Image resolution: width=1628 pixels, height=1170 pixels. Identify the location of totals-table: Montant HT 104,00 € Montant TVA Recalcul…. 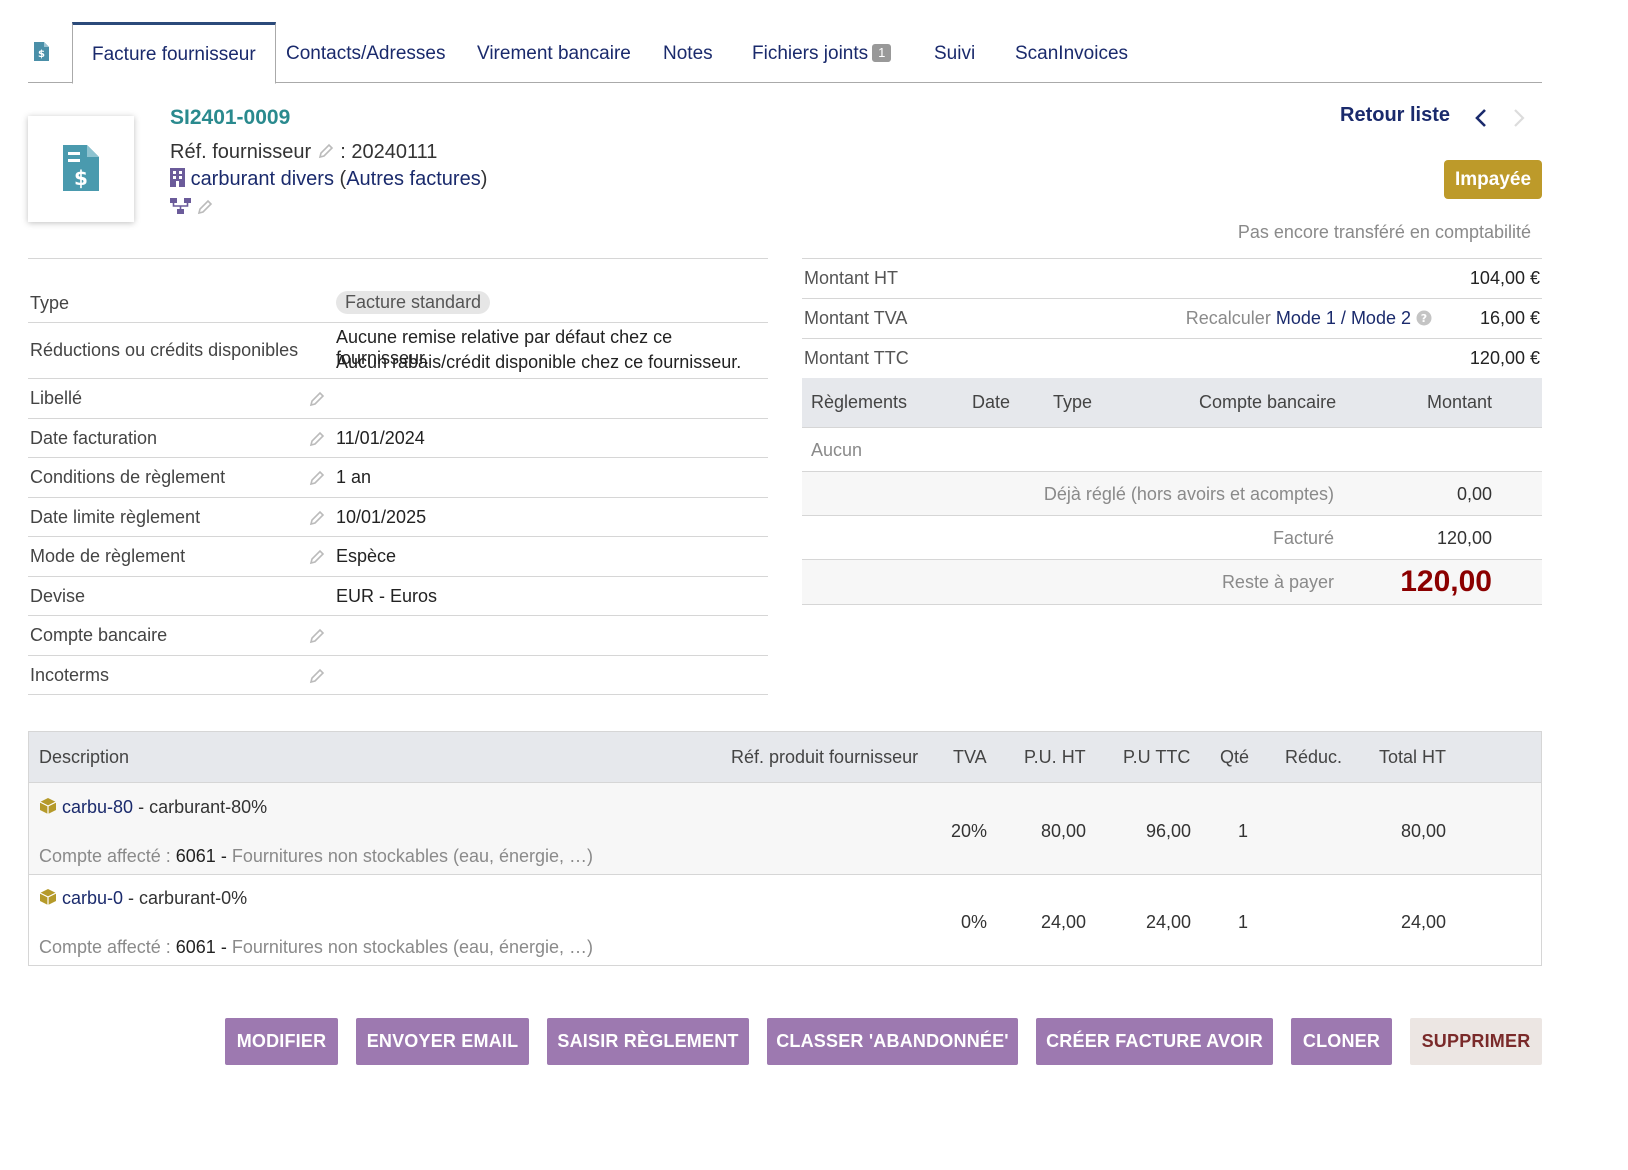
(1172, 318).